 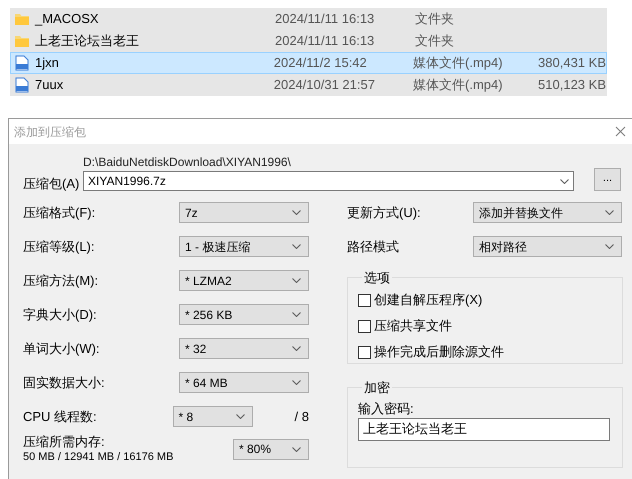 What do you see at coordinates (484, 429) in the screenshot?
I see `password-field: 上老王论坛当老王` at bounding box center [484, 429].